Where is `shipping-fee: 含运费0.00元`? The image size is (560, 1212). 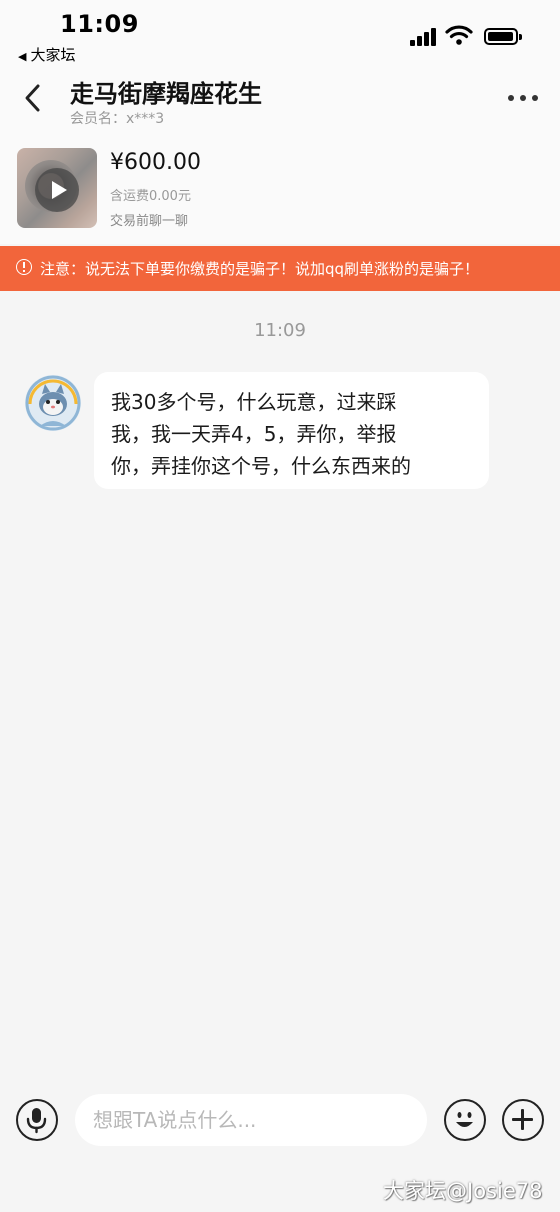
shipping-fee: 含运费0.00元 is located at coordinates (150, 196).